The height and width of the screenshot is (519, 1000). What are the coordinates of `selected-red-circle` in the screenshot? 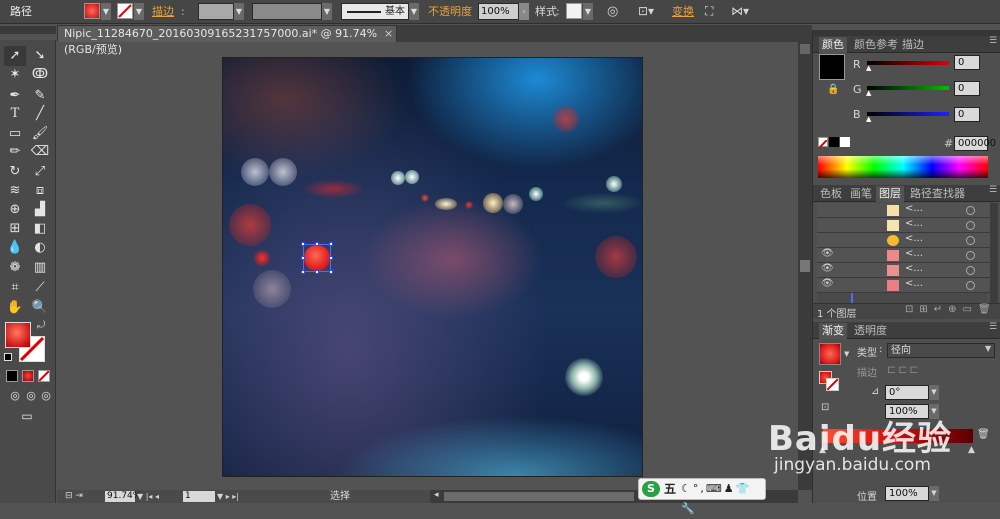 It's located at (317, 258).